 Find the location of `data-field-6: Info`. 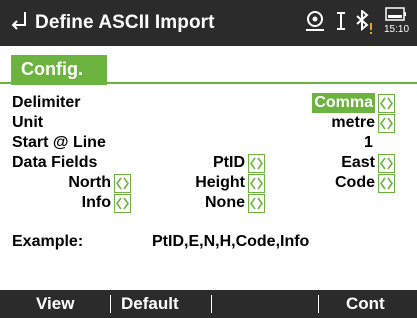

data-field-6: Info is located at coordinates (96, 203).